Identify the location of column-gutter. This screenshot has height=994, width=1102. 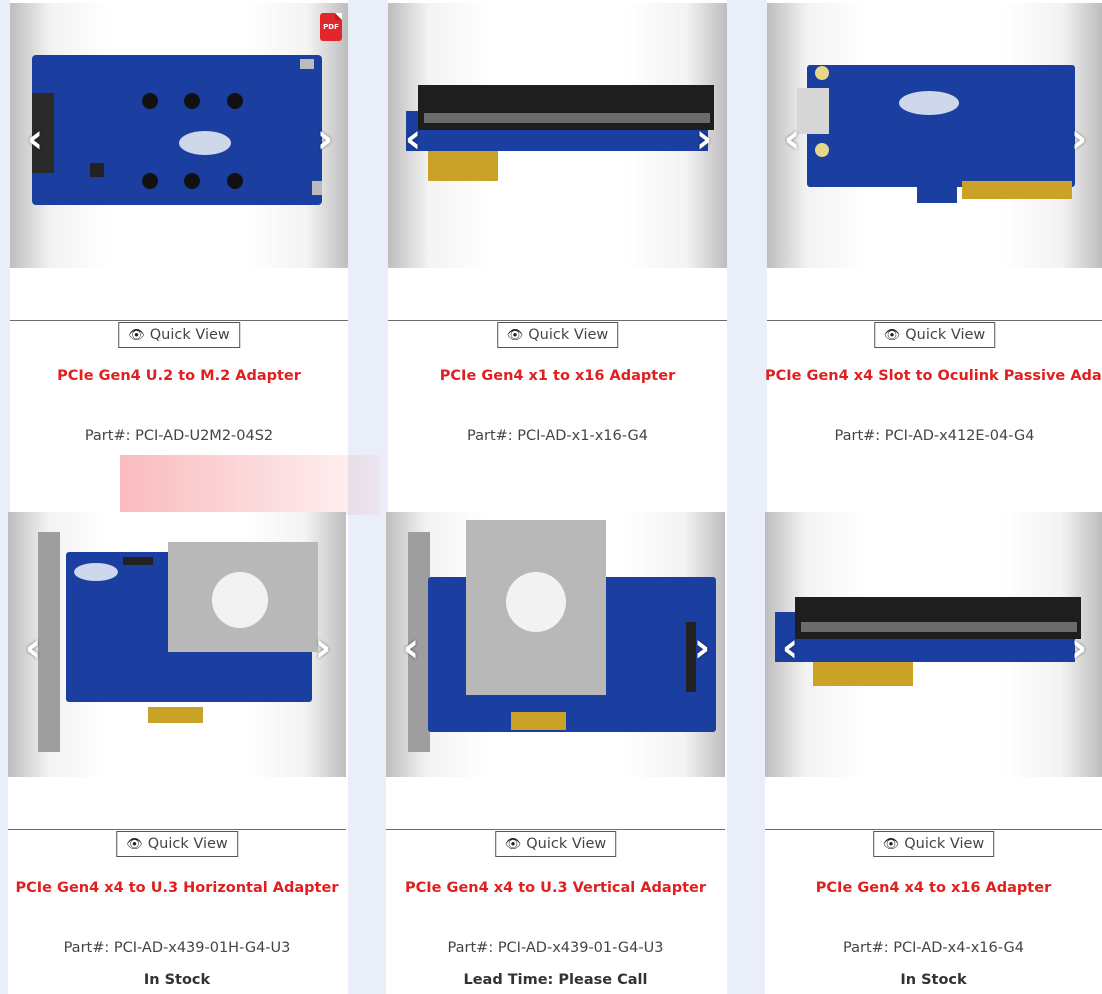
(747, 497).